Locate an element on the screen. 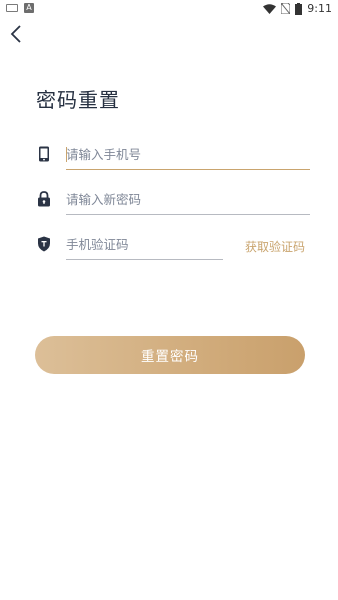 This screenshot has height=600, width=338. lock-icon is located at coordinates (44, 199).